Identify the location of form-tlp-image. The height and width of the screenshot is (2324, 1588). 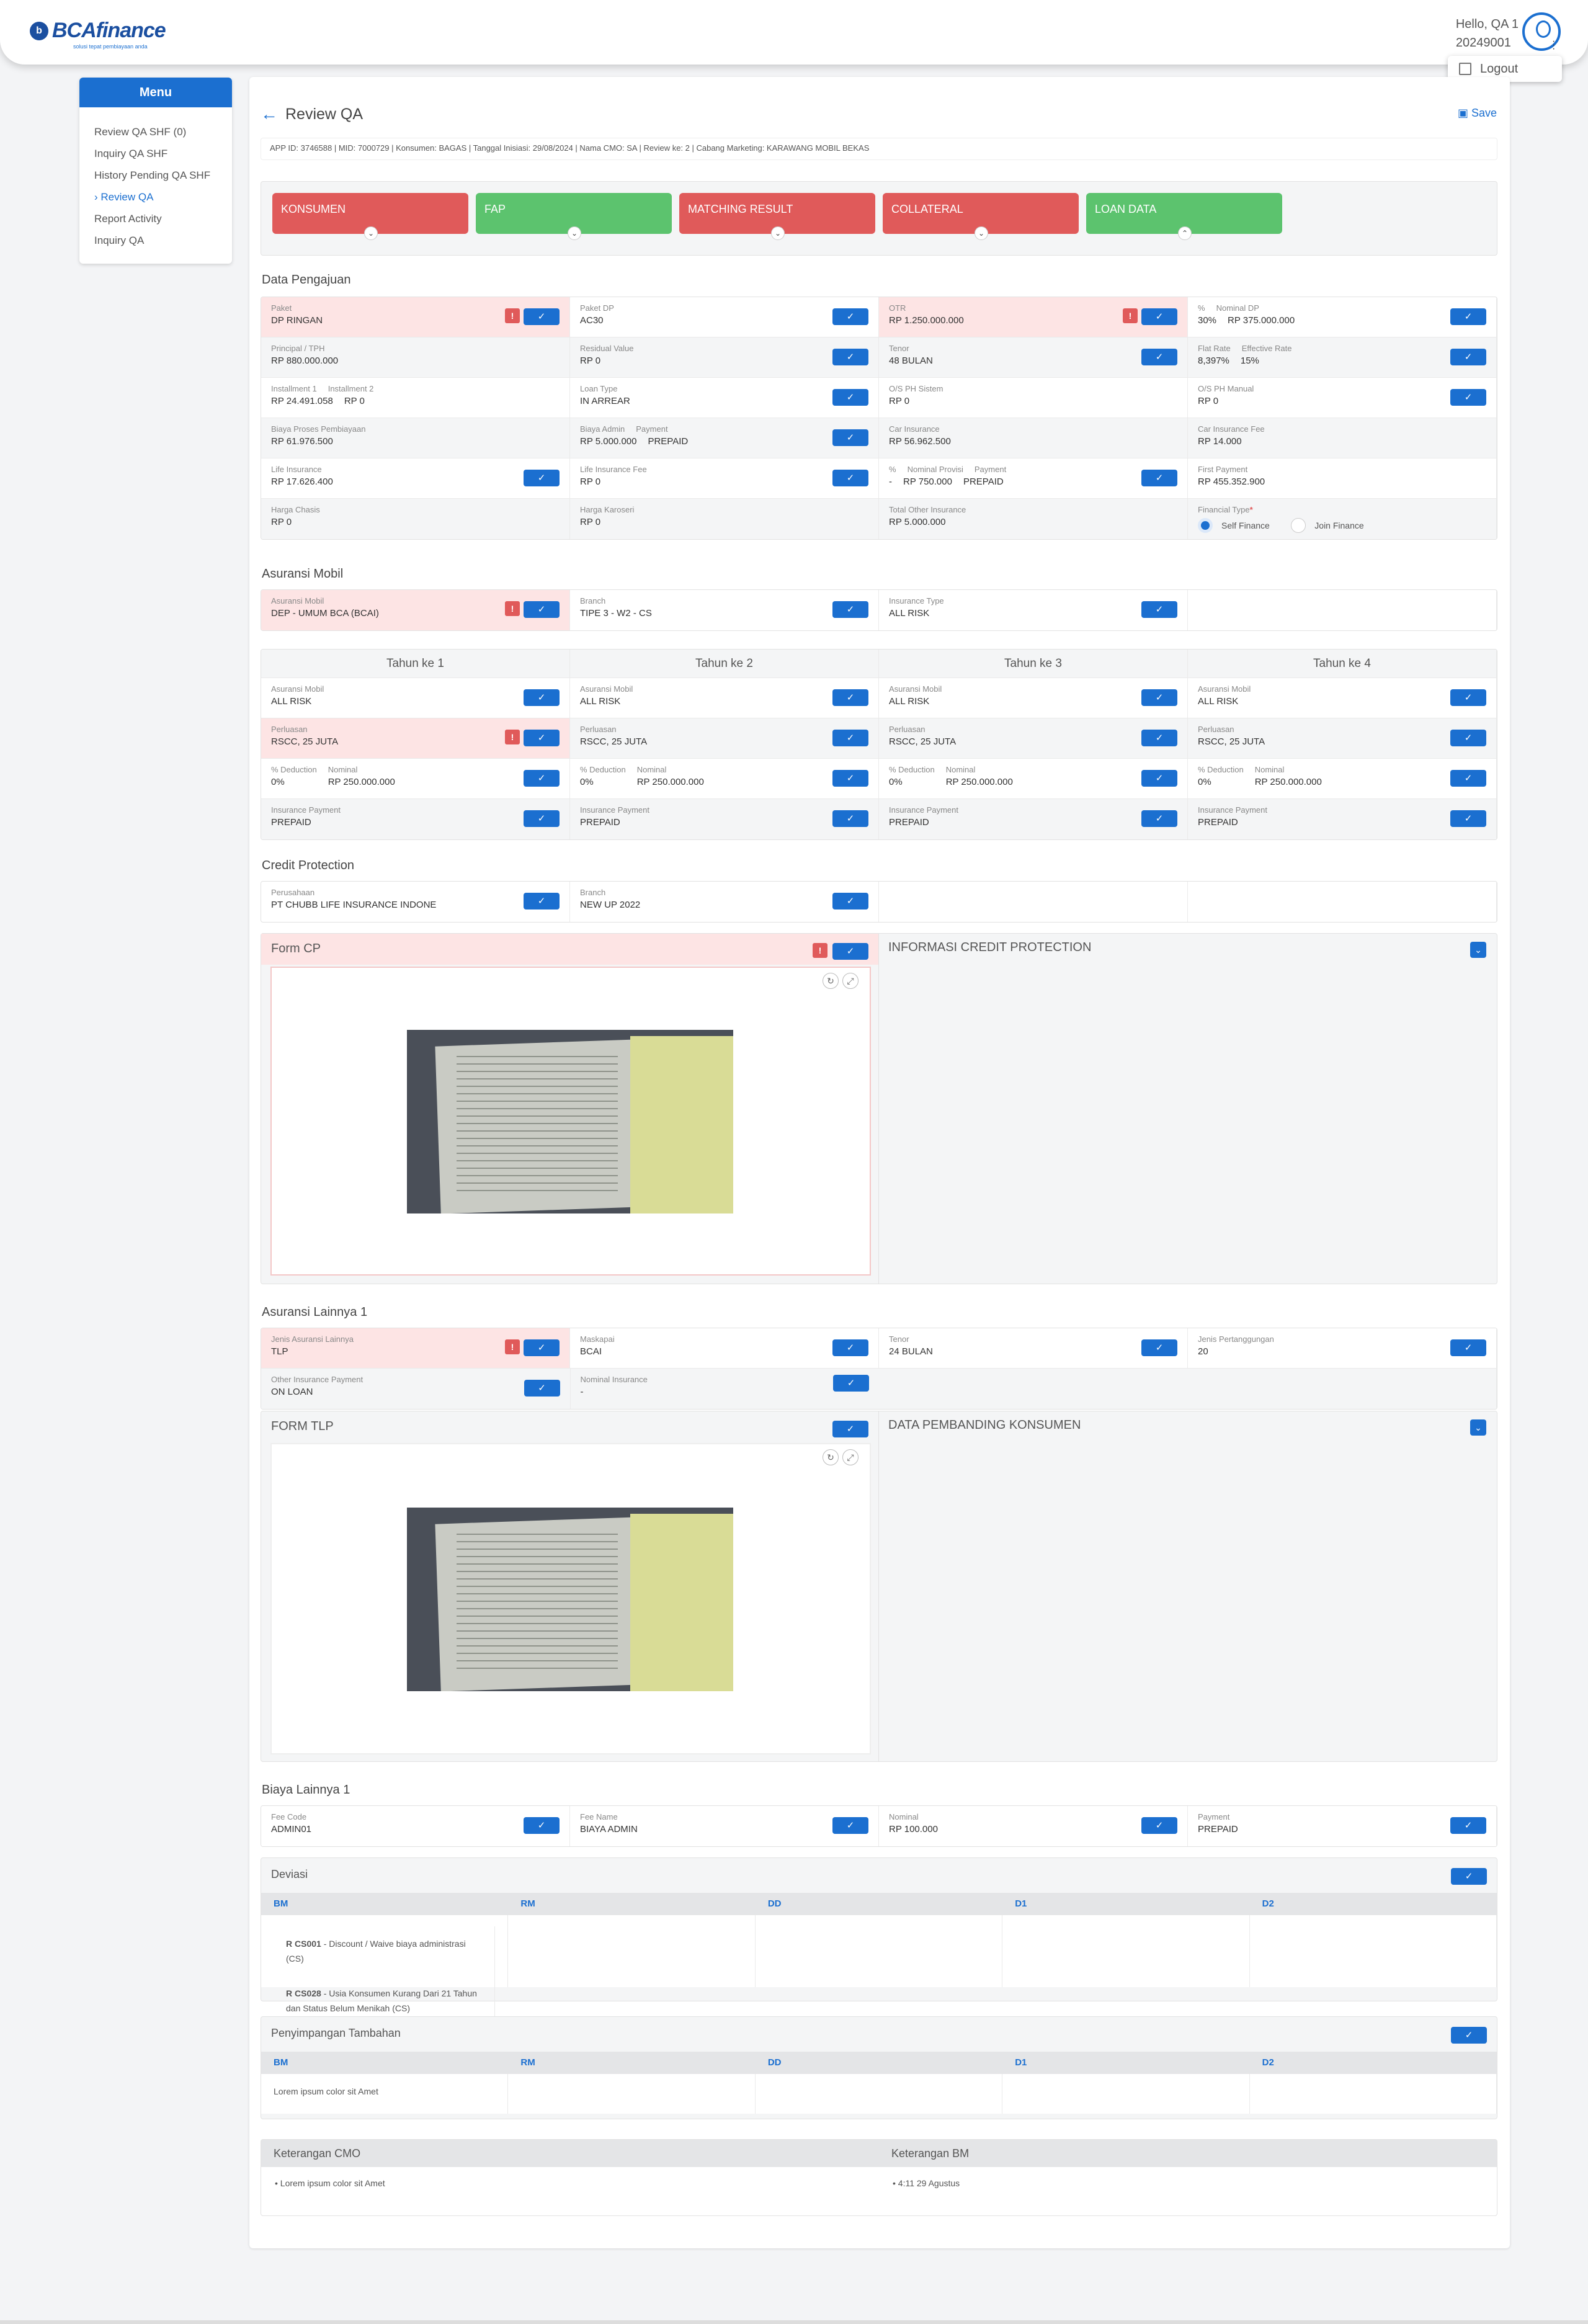
(570, 1599).